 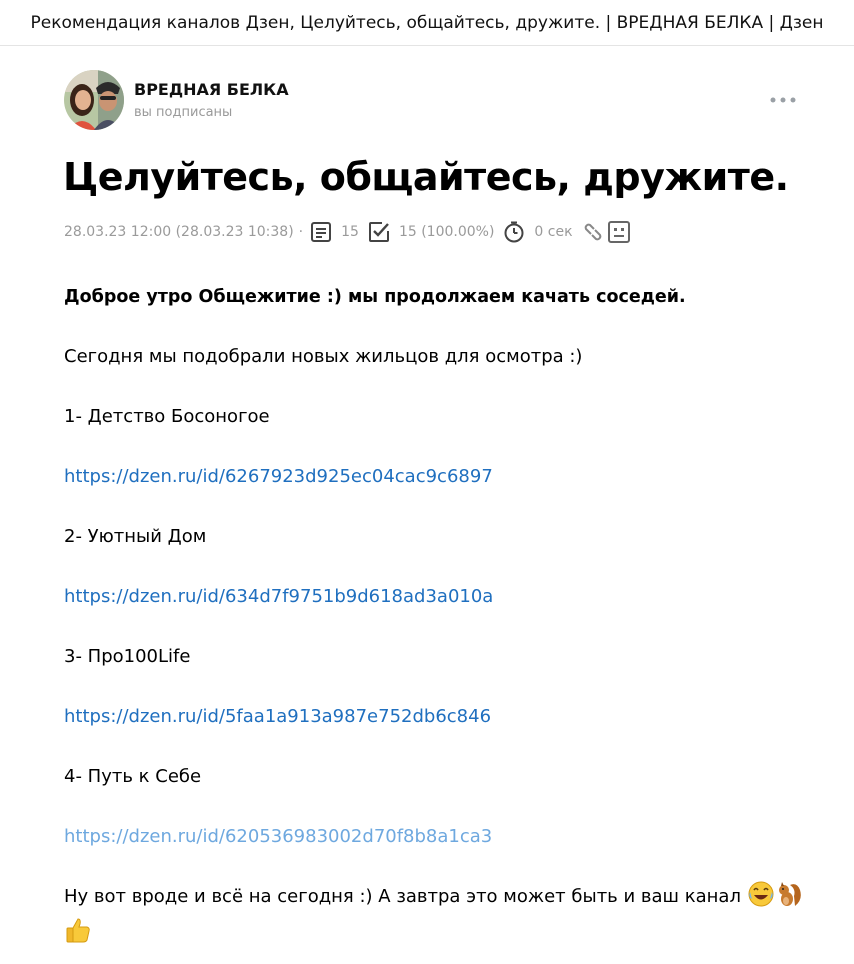 What do you see at coordinates (78, 930) in the screenshot?
I see `thumbs-up-emoji` at bounding box center [78, 930].